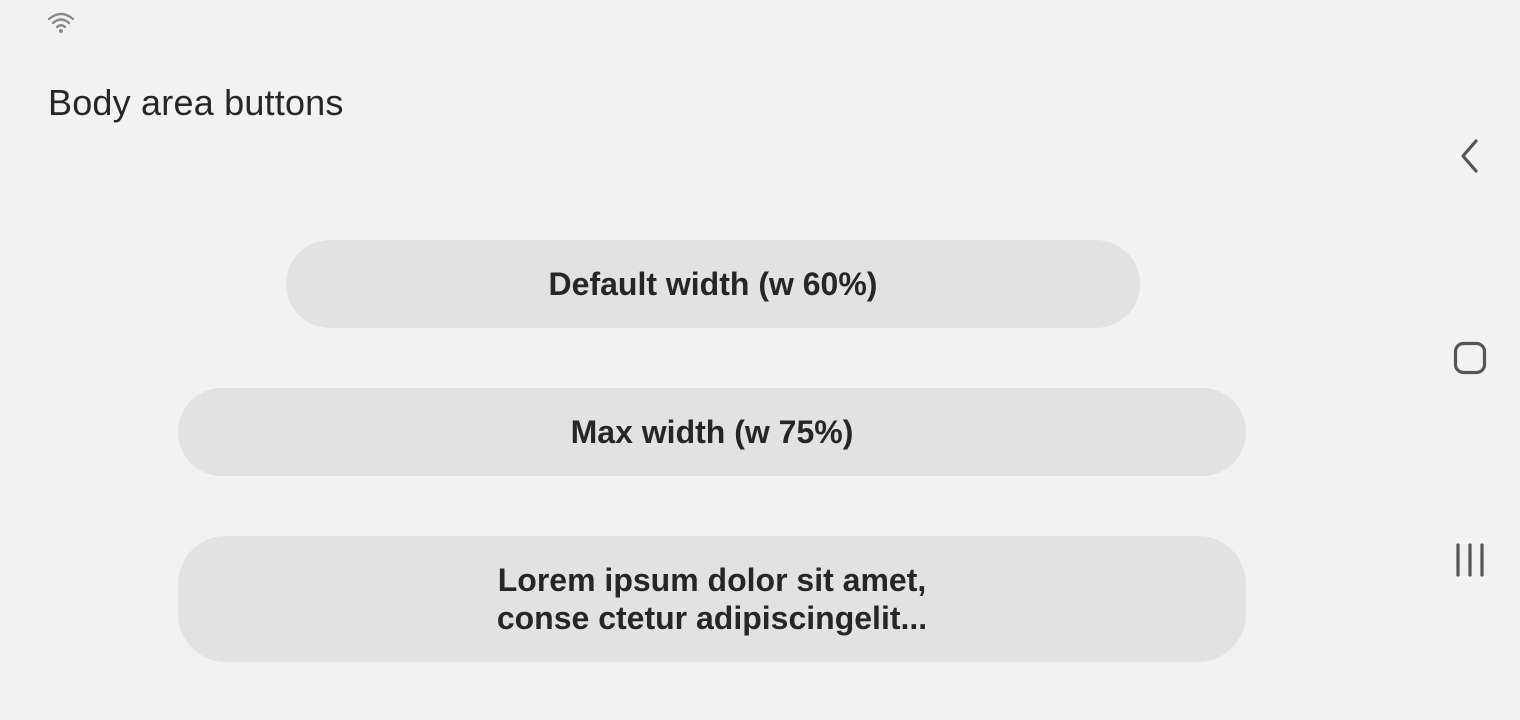 This screenshot has height=720, width=1520. Describe the element at coordinates (61, 23) in the screenshot. I see `wifi-icon` at that location.